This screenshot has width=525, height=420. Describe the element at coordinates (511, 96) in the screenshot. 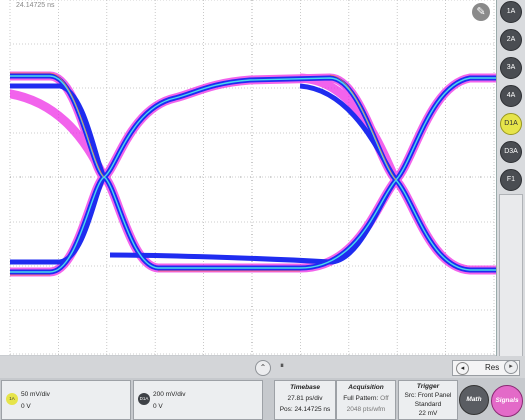

I see `channel-4a-button: 4A` at that location.